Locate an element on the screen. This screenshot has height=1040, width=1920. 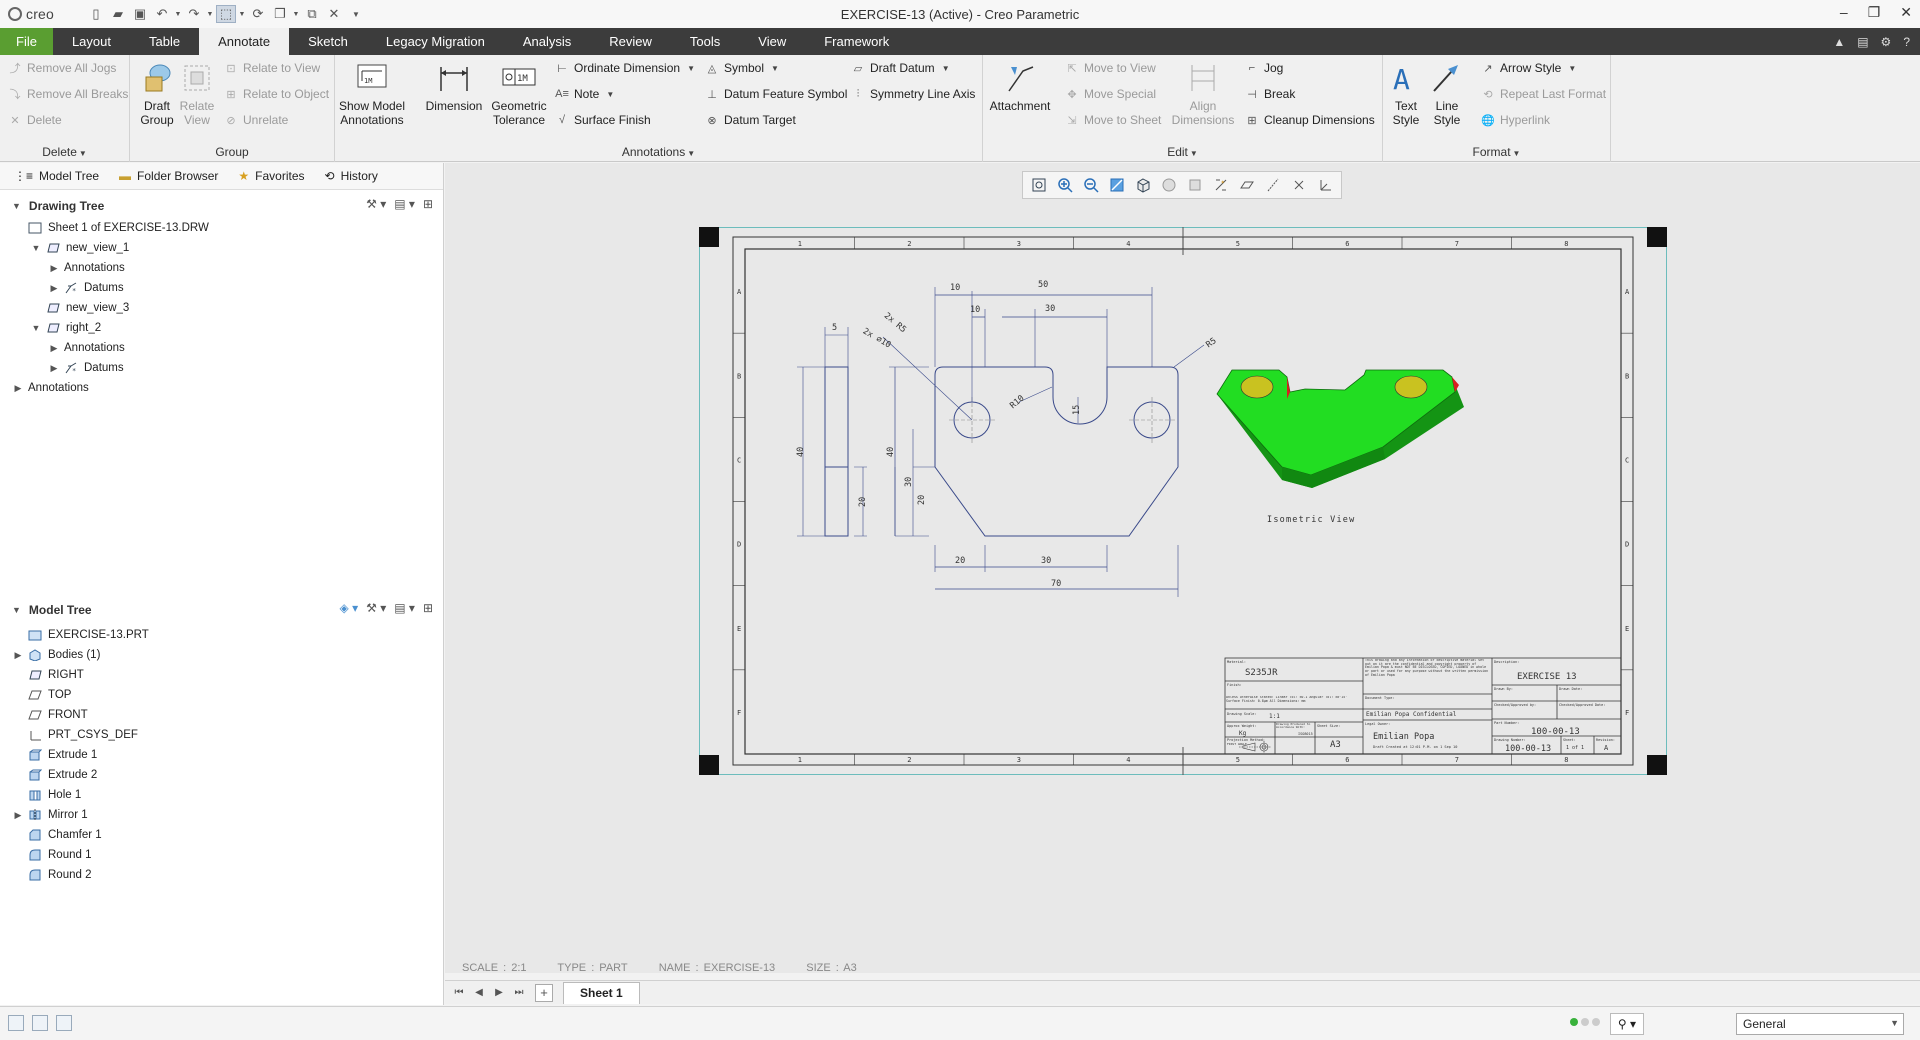
layers-icon: ◈ ▾ is located at coordinates (349, 608).